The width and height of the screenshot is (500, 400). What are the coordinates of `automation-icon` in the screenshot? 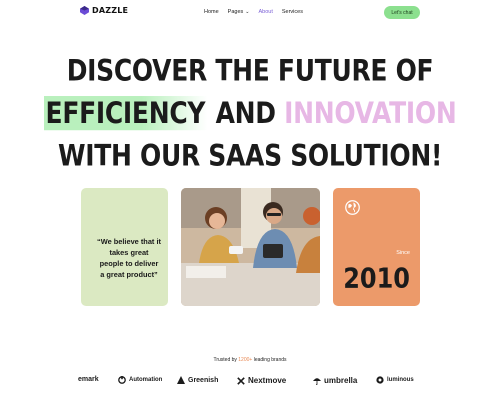 It's located at (122, 380).